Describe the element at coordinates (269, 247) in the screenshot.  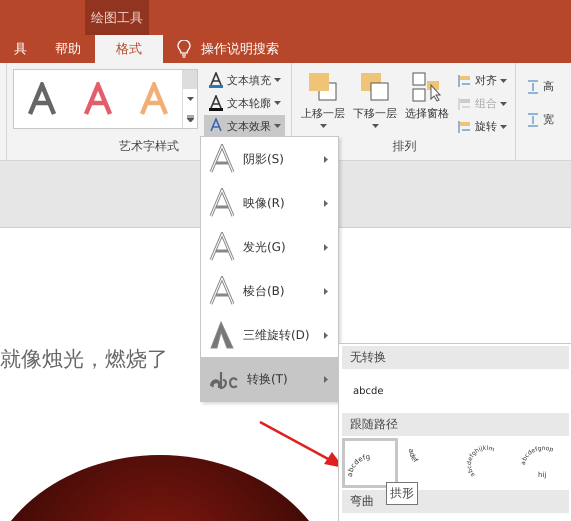
I see `menu-item: 发光(G)` at that location.